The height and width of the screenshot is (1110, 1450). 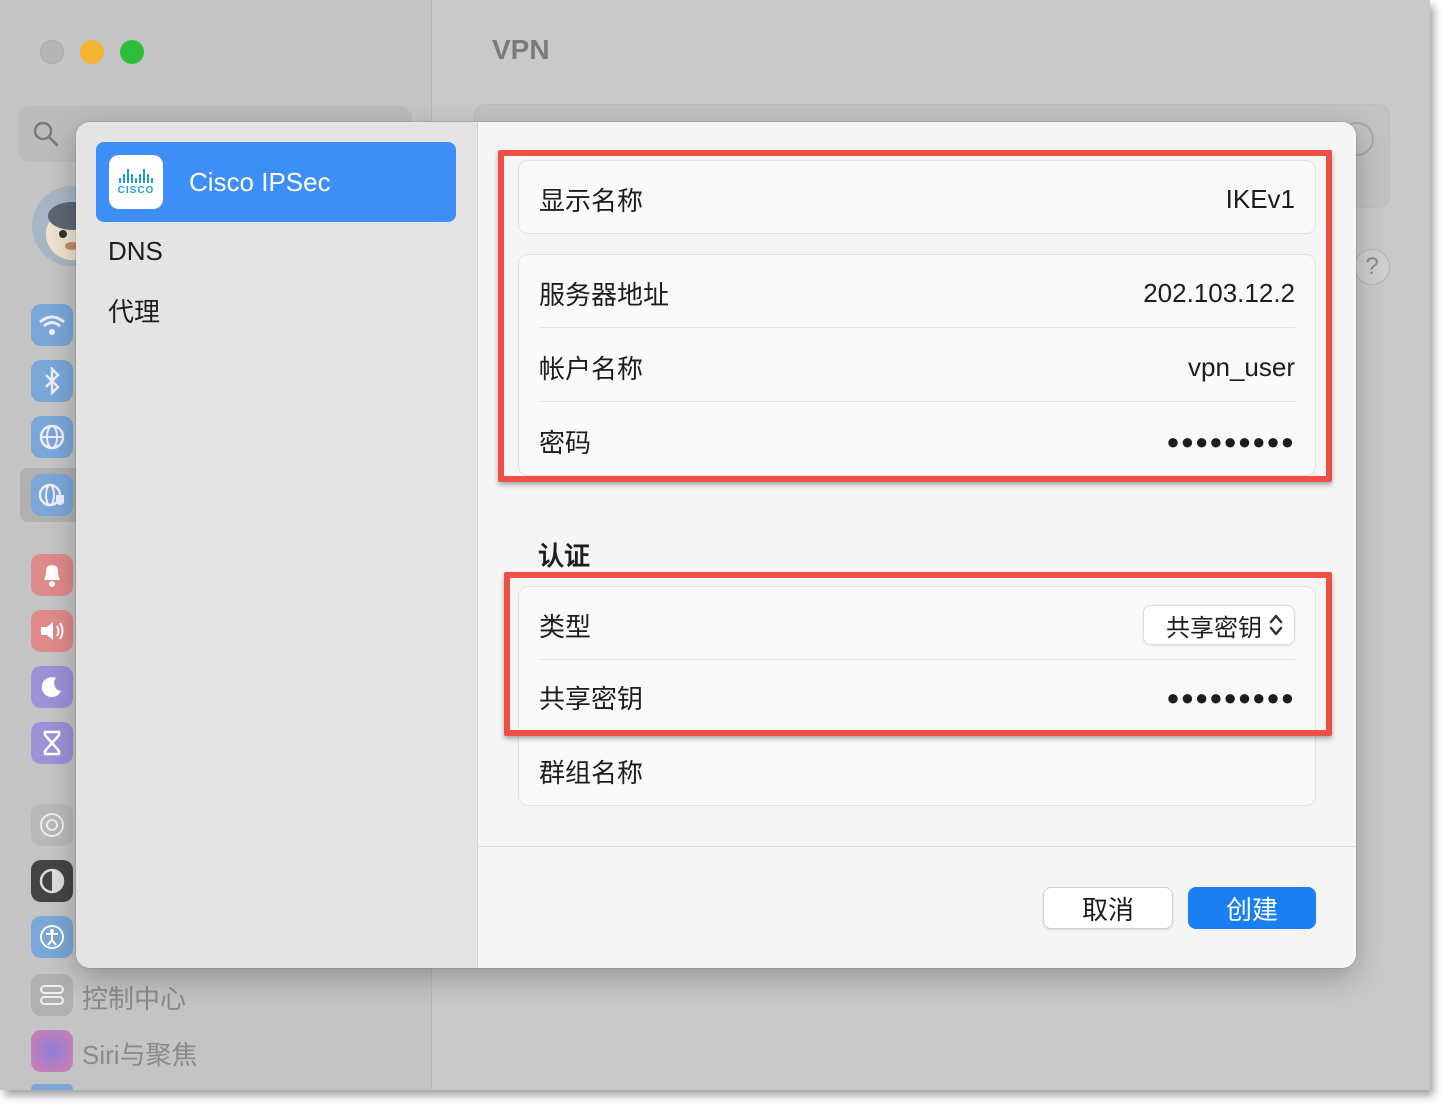 What do you see at coordinates (591, 201) in the screenshot?
I see `display-name-label: 显示名称` at bounding box center [591, 201].